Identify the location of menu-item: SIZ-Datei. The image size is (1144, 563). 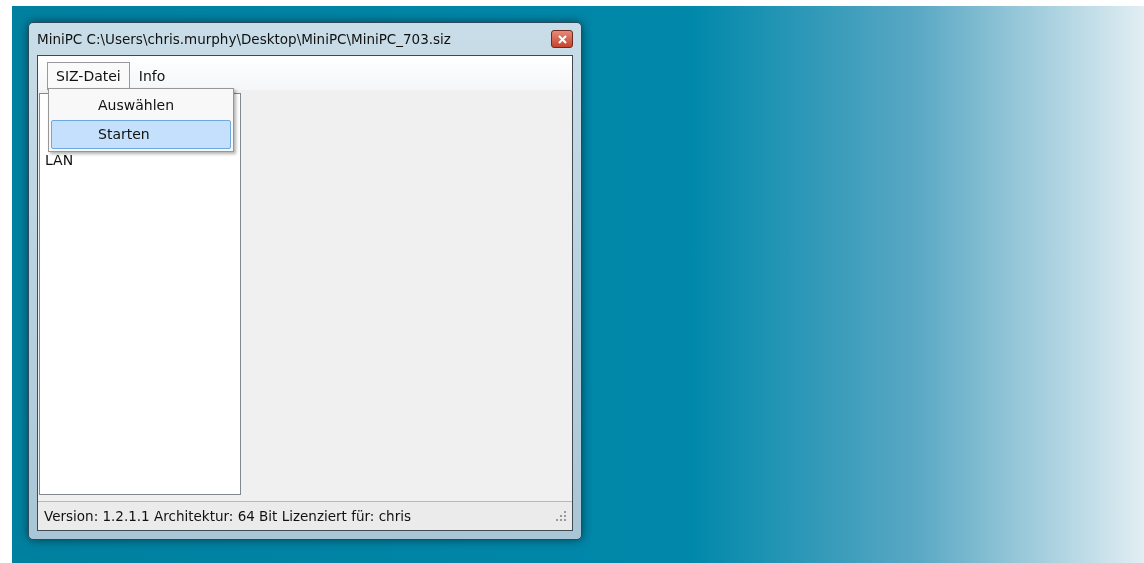
(88, 76).